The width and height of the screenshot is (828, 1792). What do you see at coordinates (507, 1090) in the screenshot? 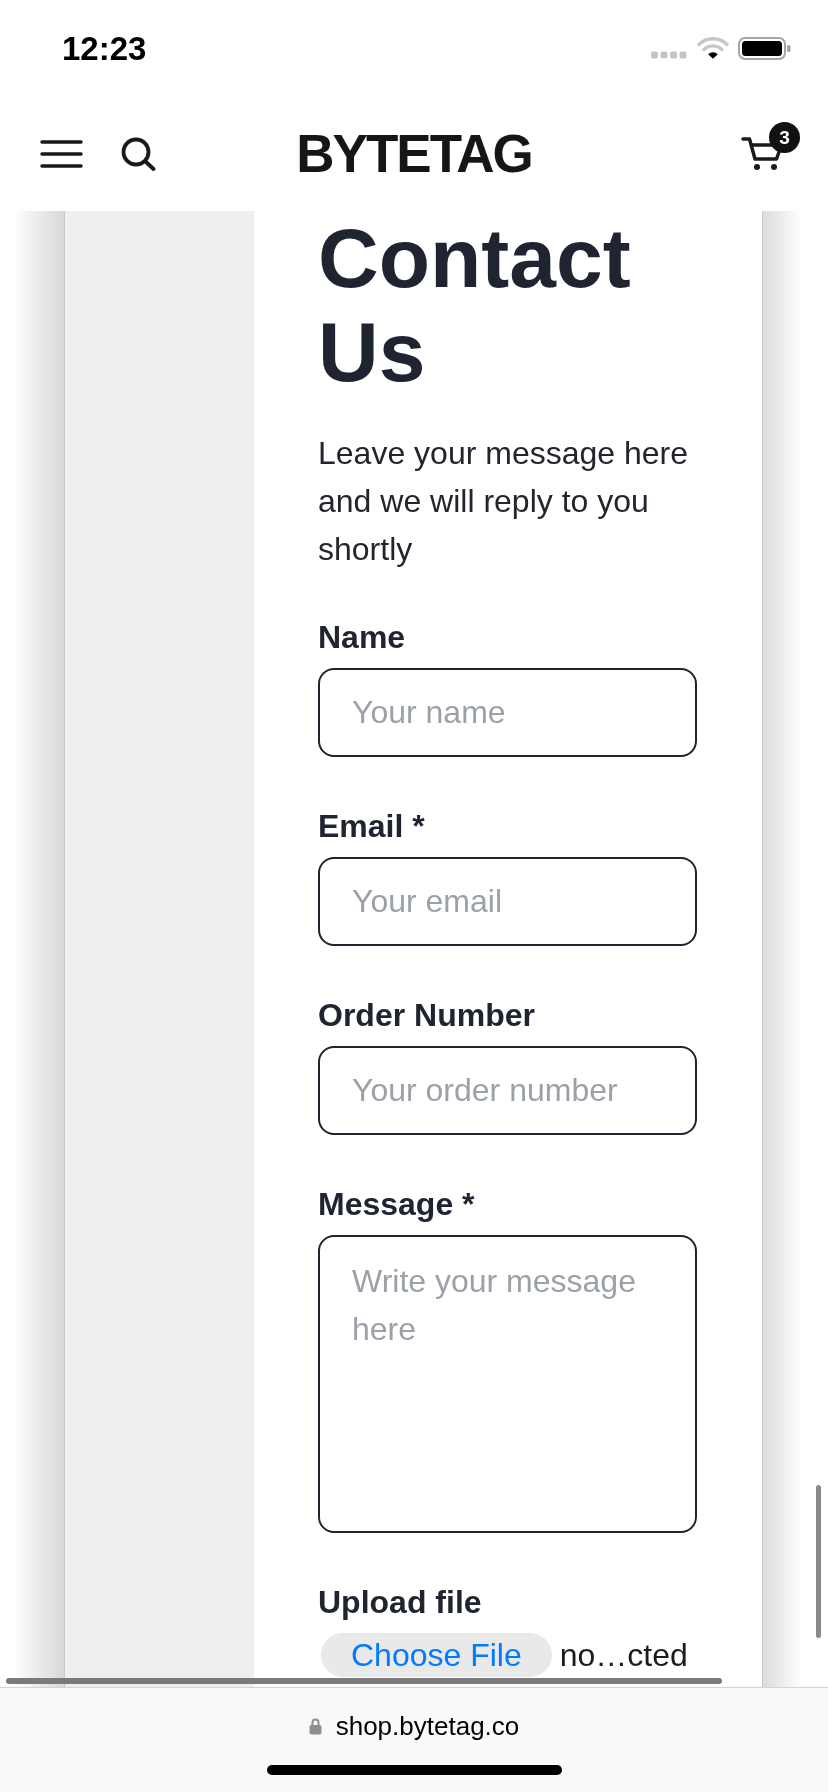
I see `text-field: Your order number` at bounding box center [507, 1090].